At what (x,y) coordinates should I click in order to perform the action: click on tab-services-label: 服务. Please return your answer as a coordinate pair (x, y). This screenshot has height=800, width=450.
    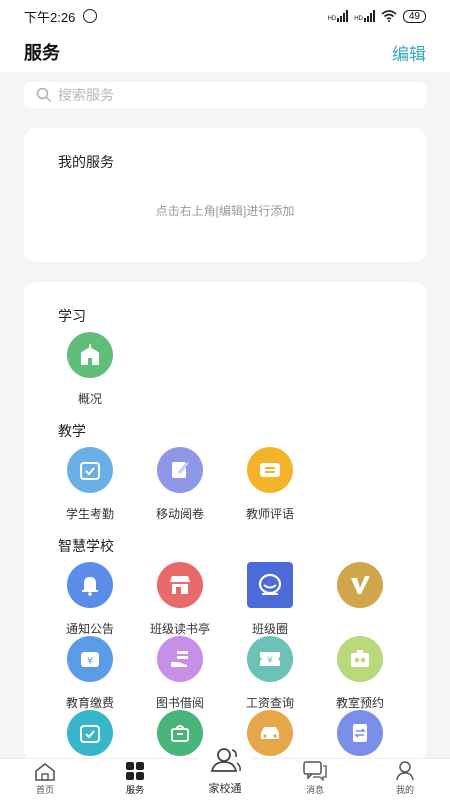
    Looking at the image, I should click on (134, 790).